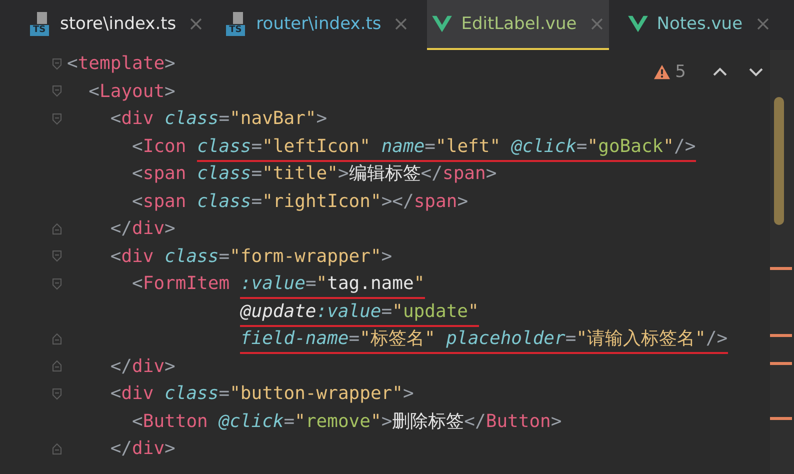 The width and height of the screenshot is (794, 474). What do you see at coordinates (779, 161) in the screenshot?
I see `scrollbar-thumb` at bounding box center [779, 161].